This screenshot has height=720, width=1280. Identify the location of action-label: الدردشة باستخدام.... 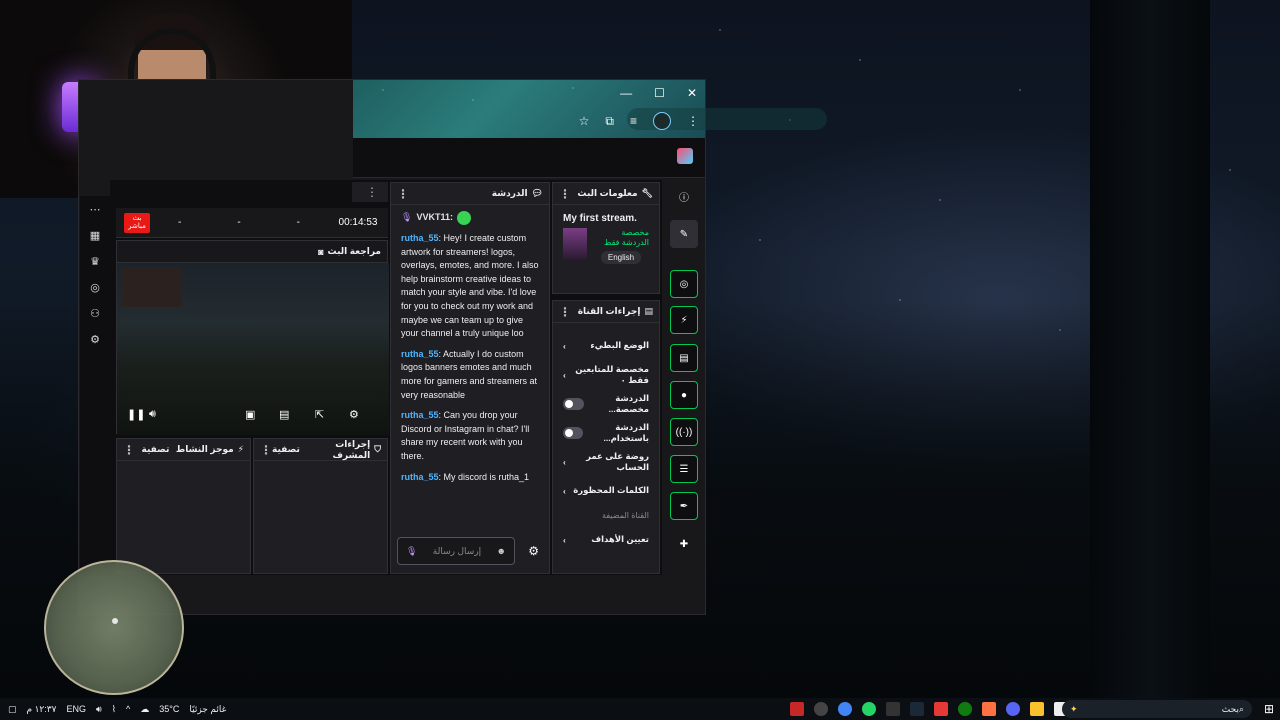
(626, 432).